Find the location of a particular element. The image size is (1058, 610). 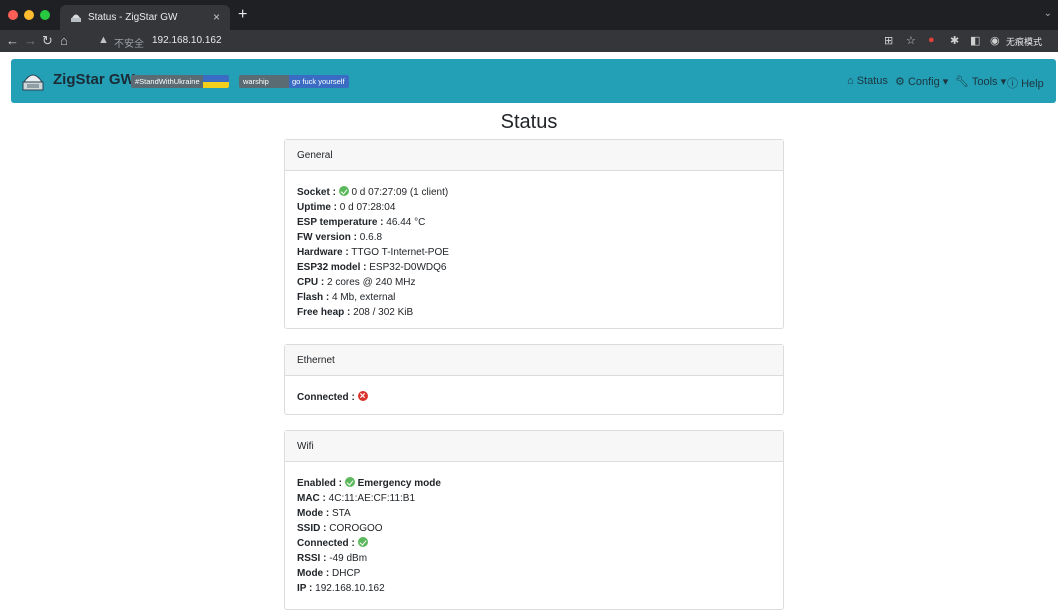

tab-close-icon: × is located at coordinates (216, 17).